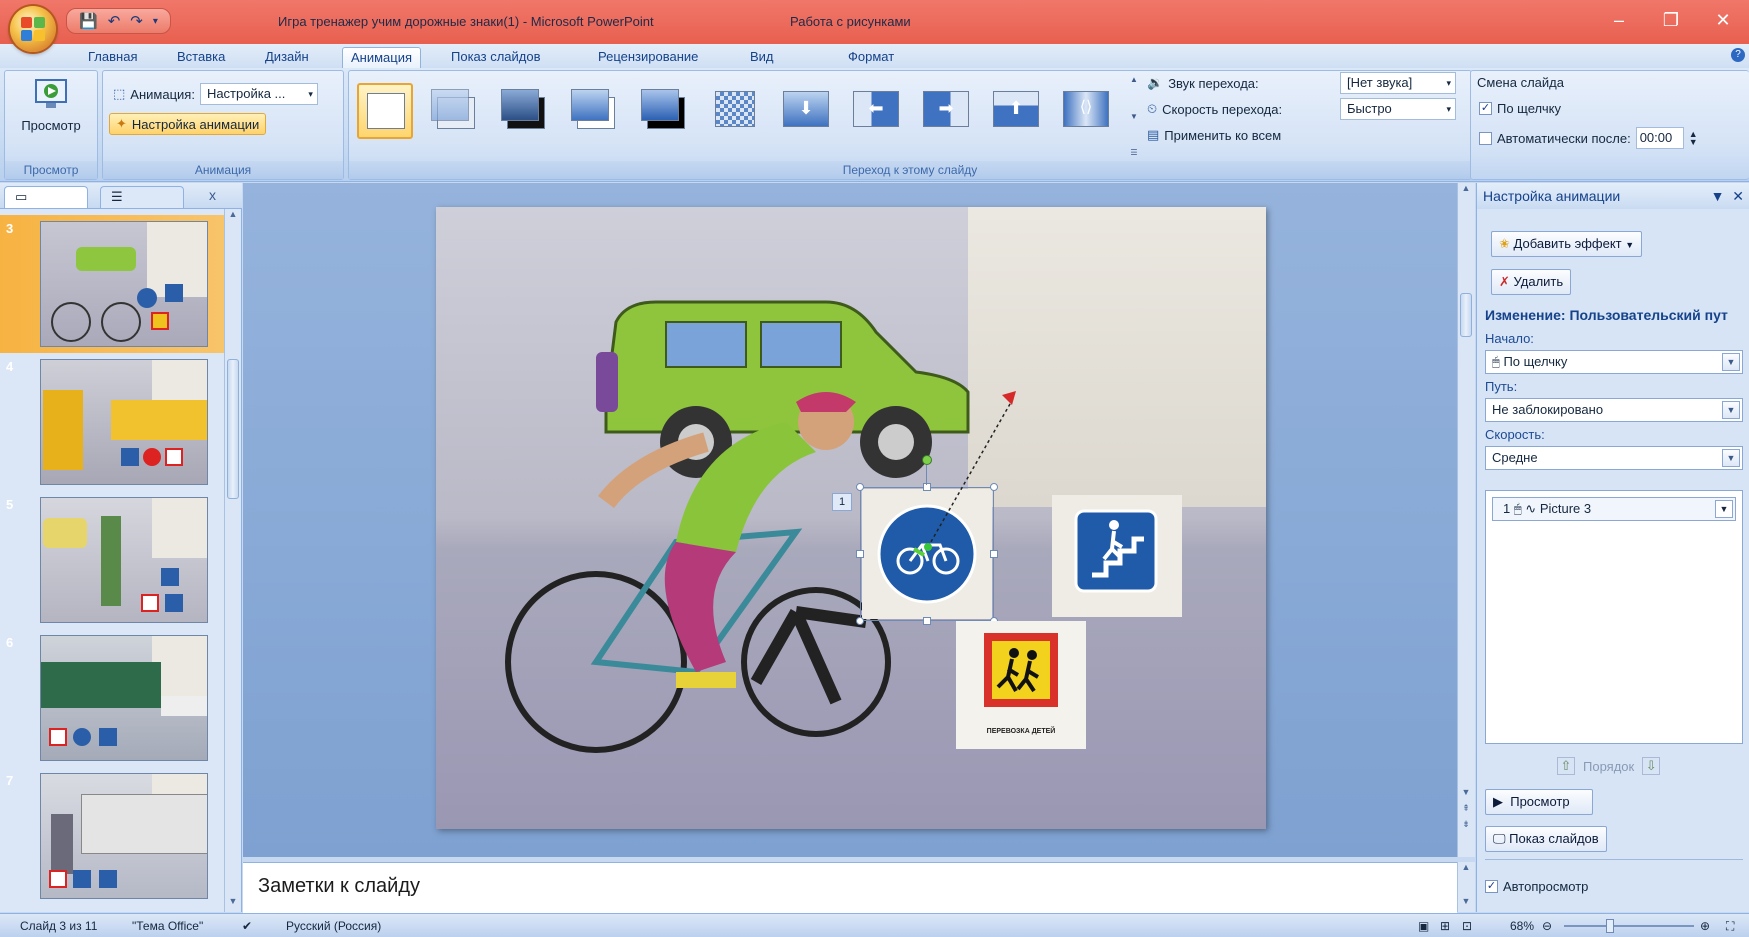 This screenshot has height=937, width=1749. I want to click on transition-fade-smoothly, so click(457, 111).